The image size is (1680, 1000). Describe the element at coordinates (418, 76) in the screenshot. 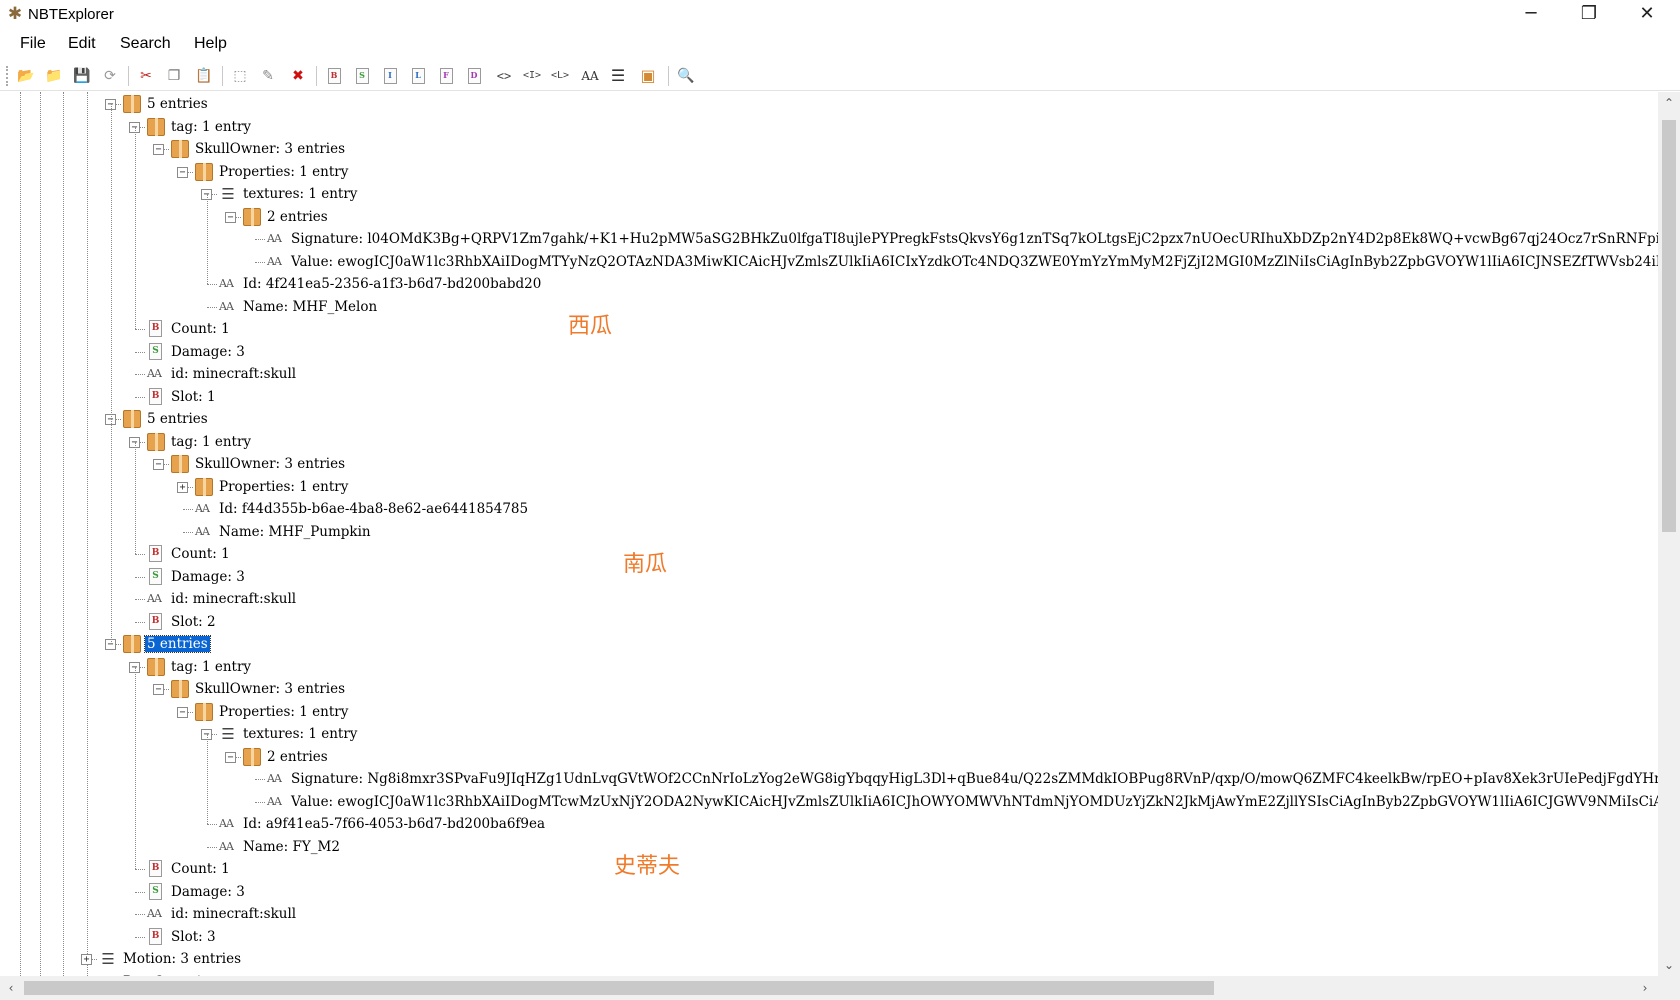

I see `add-long-tag-icon: L` at that location.